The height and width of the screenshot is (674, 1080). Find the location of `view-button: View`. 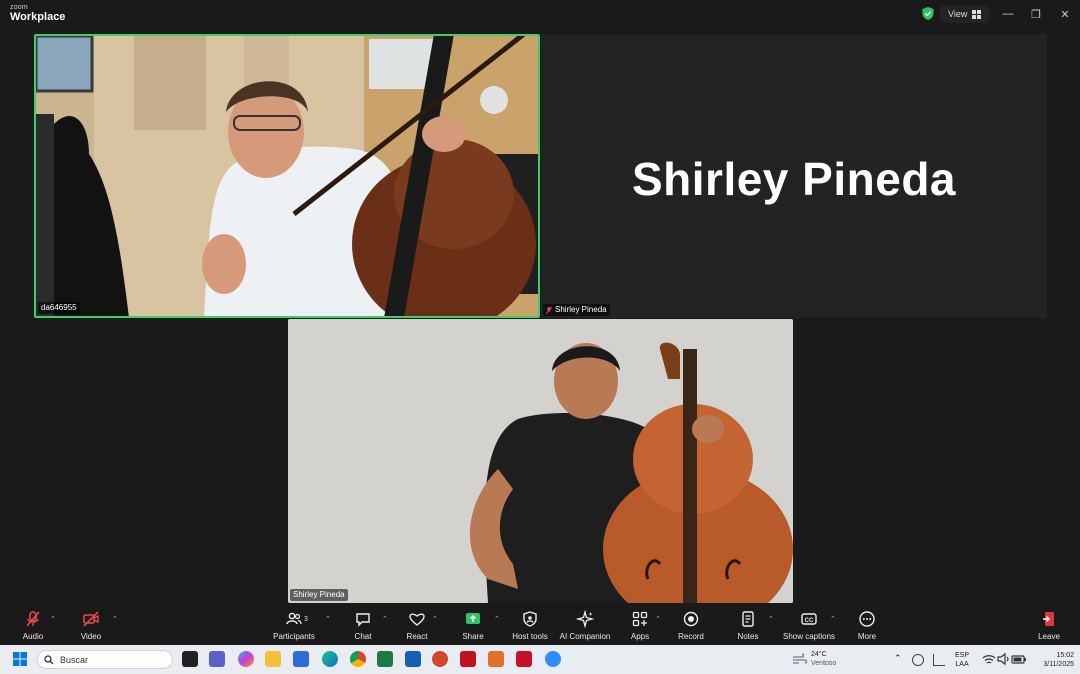

view-button: View is located at coordinates (965, 14).